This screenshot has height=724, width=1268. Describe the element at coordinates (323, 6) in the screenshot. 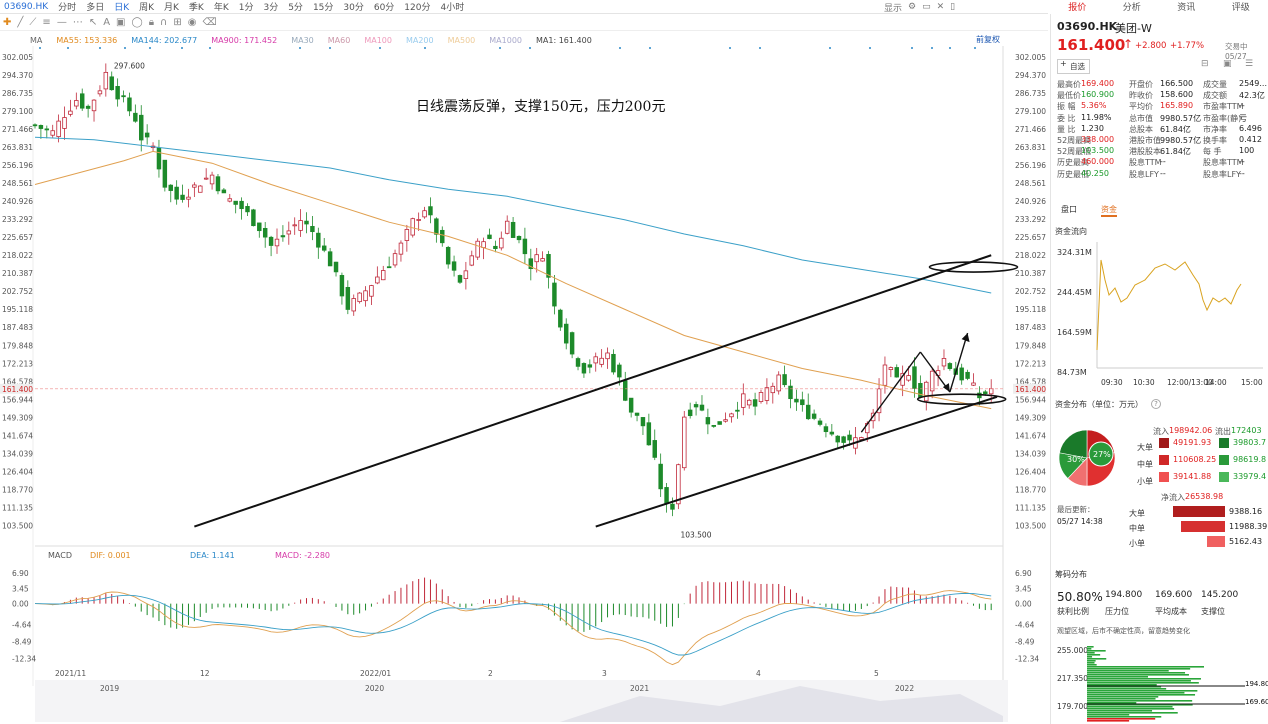

I see `period-tab: 15分` at that location.